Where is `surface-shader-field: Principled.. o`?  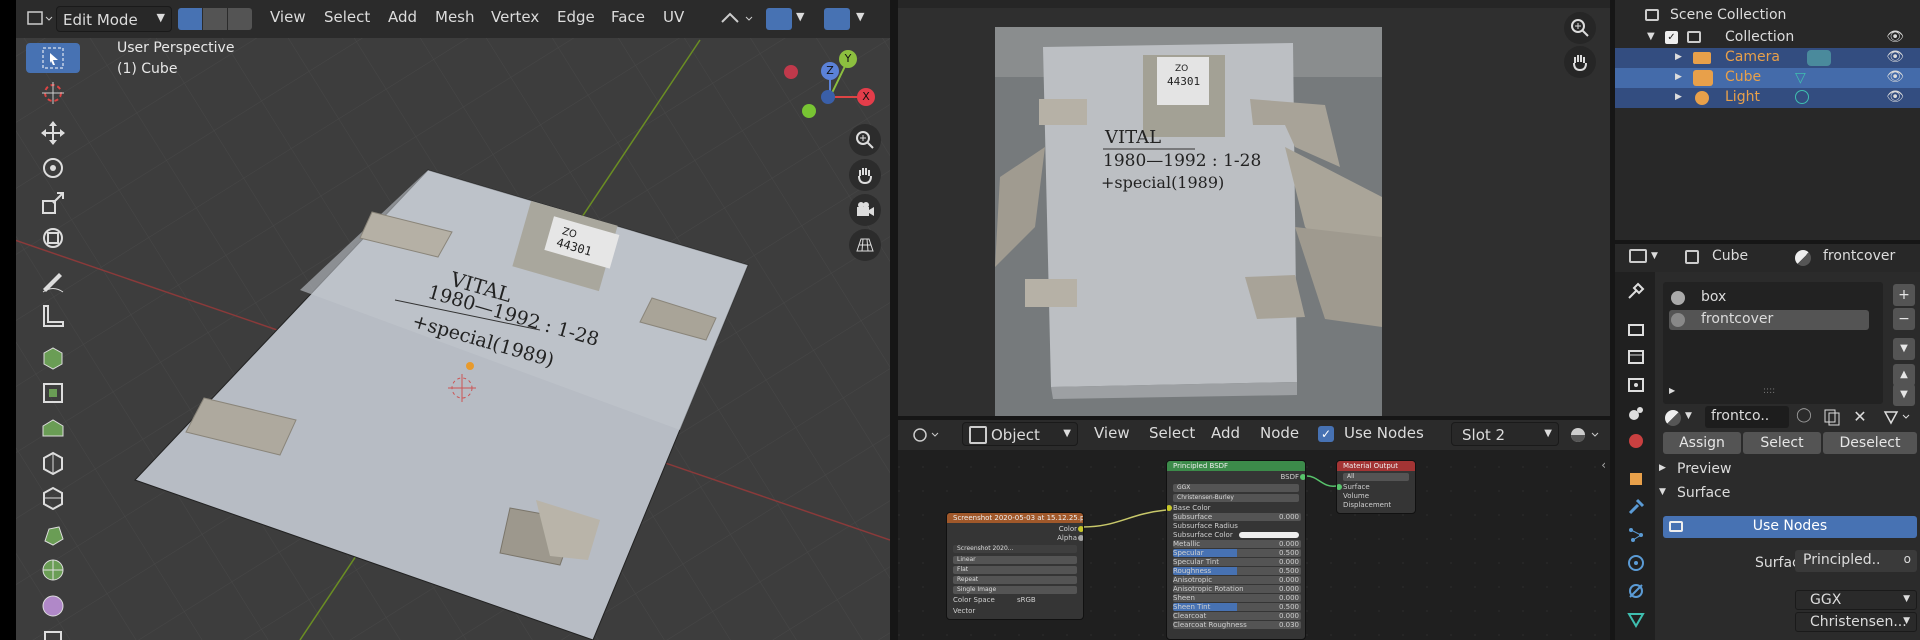
surface-shader-field: Principled.. o is located at coordinates (1856, 561).